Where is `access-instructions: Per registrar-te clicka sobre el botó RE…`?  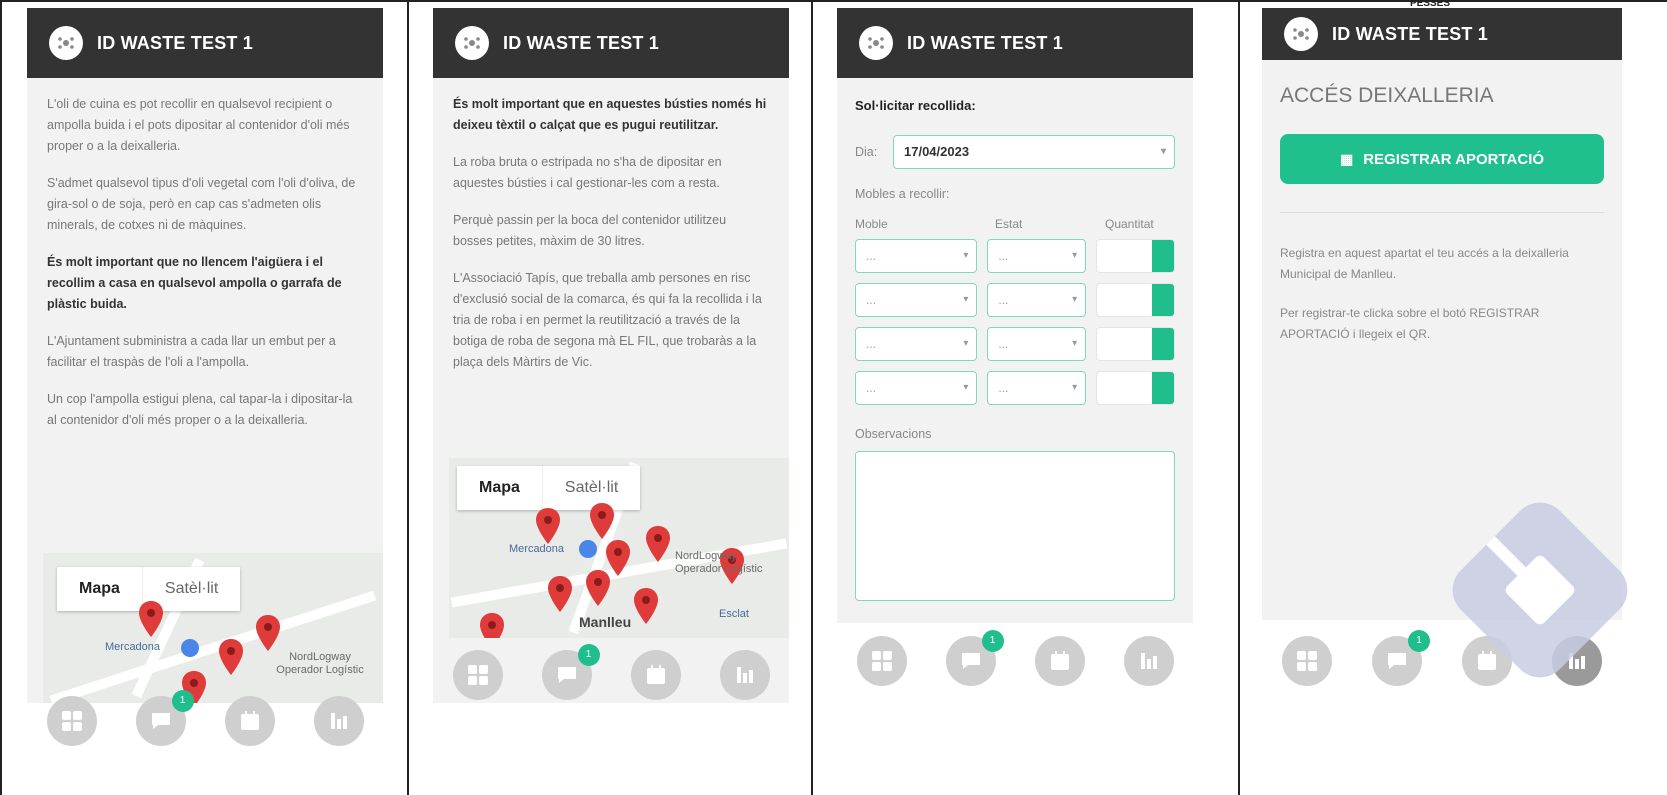
access-instructions: Per registrar-te clicka sobre el botó RE… is located at coordinates (1410, 323).